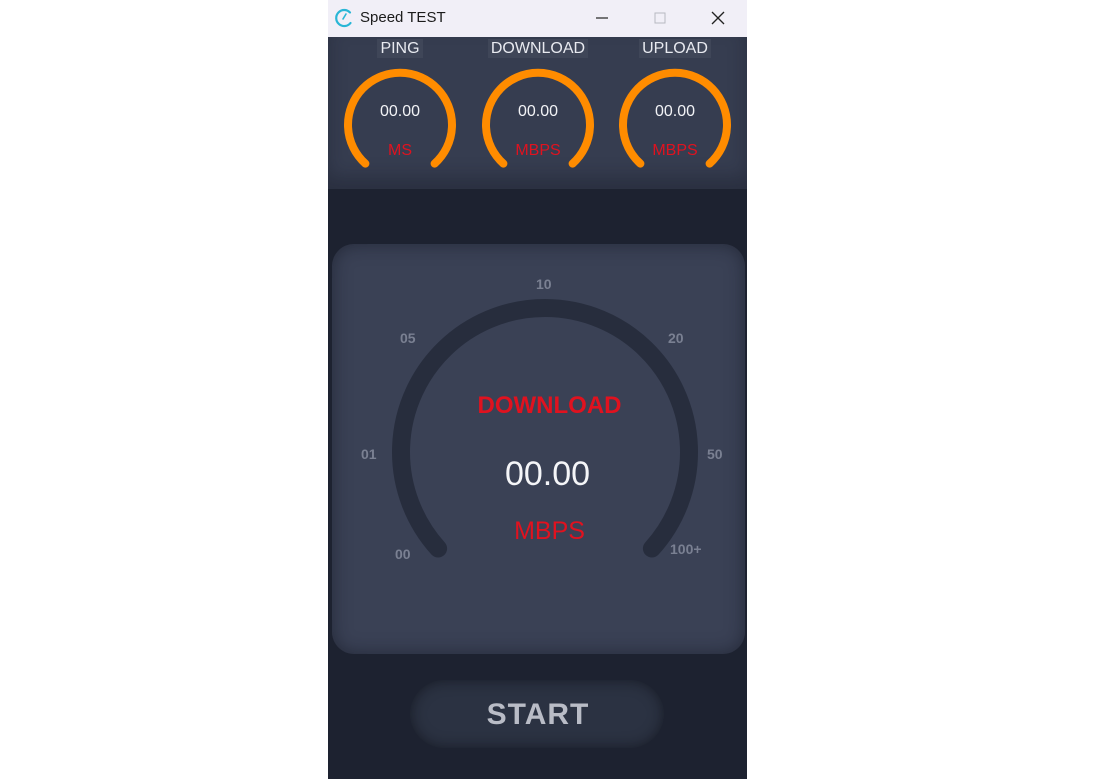 The width and height of the screenshot is (1118, 779). I want to click on maximize-icon, so click(660, 18).